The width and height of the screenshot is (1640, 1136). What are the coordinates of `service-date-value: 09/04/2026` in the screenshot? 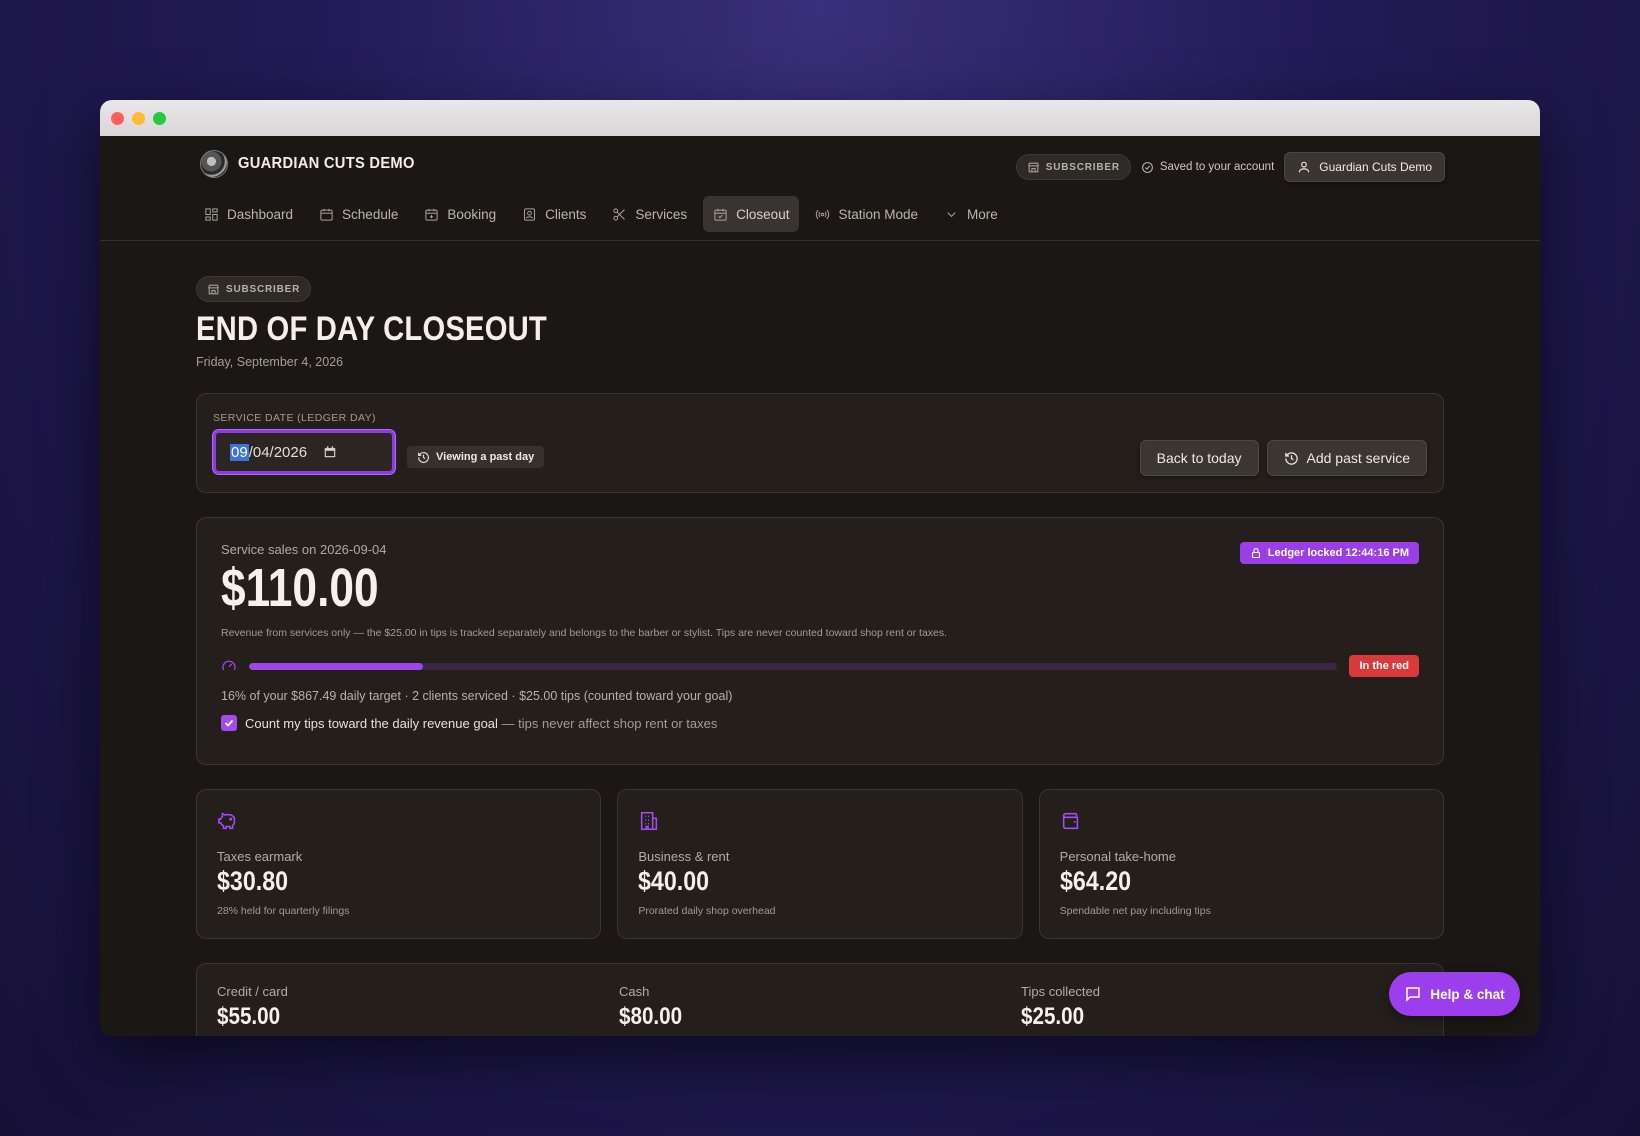 It's located at (268, 452).